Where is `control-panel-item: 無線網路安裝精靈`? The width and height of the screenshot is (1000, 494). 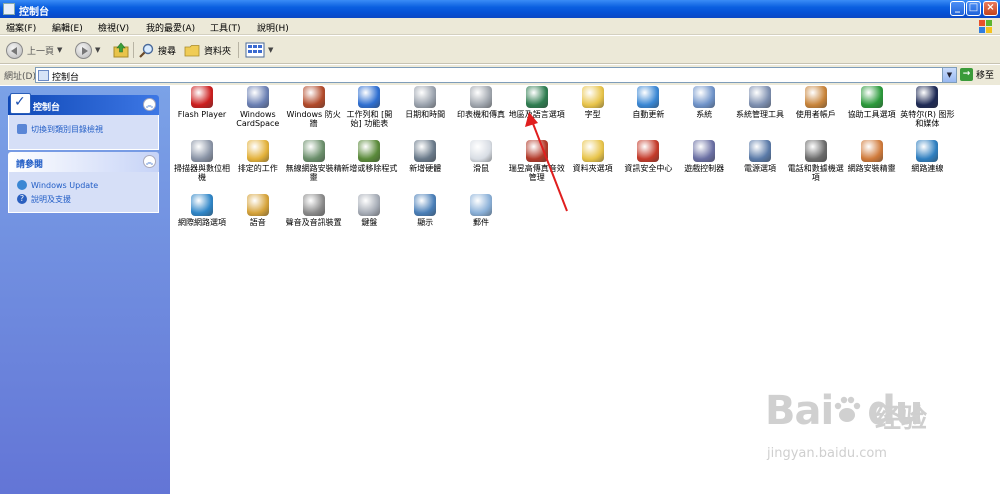 control-panel-item: 無線網路安裝精靈 is located at coordinates (314, 167).